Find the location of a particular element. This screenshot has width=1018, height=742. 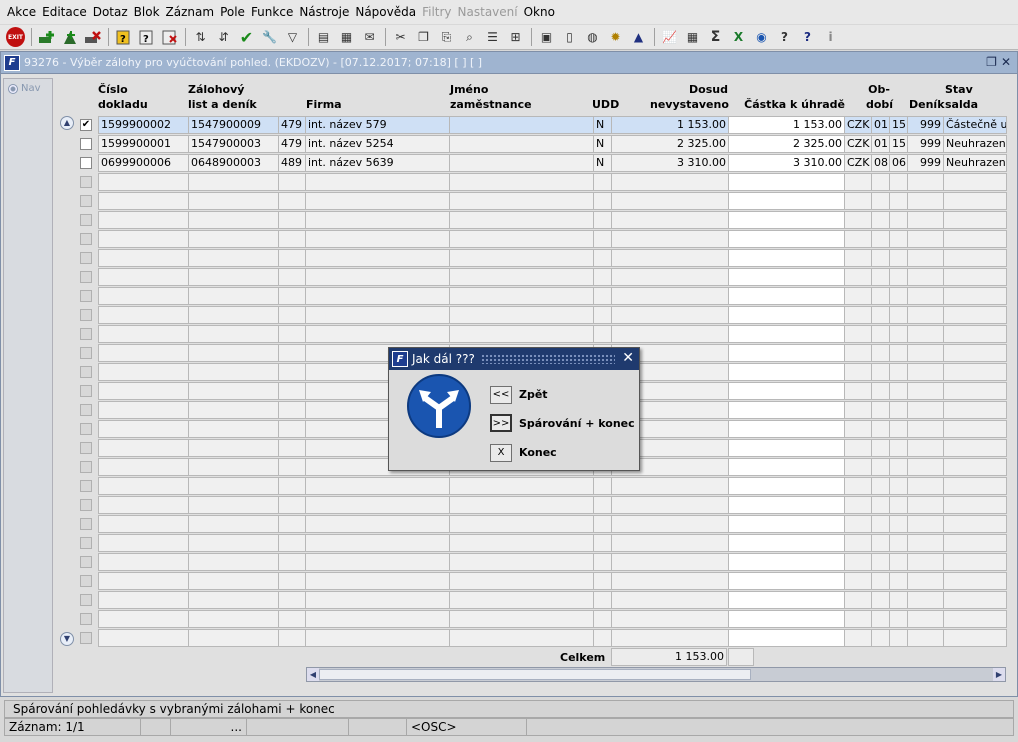

cell-udd: N is located at coordinates (602, 125).